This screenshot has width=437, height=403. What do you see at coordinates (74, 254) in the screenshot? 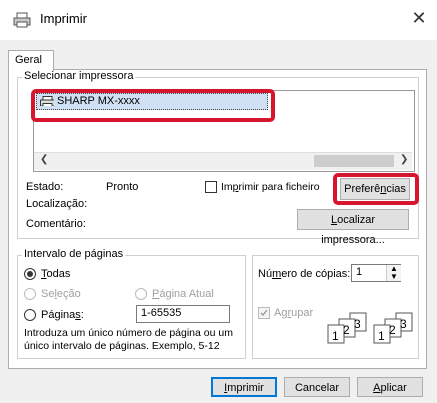
I see `page-range-group-label: Intervalo de páginas` at bounding box center [74, 254].